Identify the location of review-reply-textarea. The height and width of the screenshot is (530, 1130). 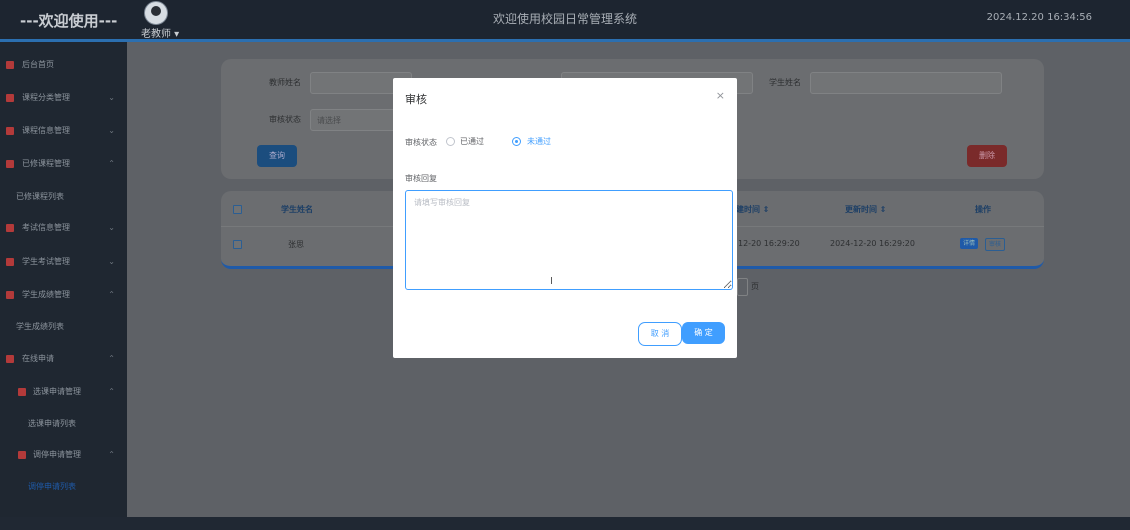
(569, 240).